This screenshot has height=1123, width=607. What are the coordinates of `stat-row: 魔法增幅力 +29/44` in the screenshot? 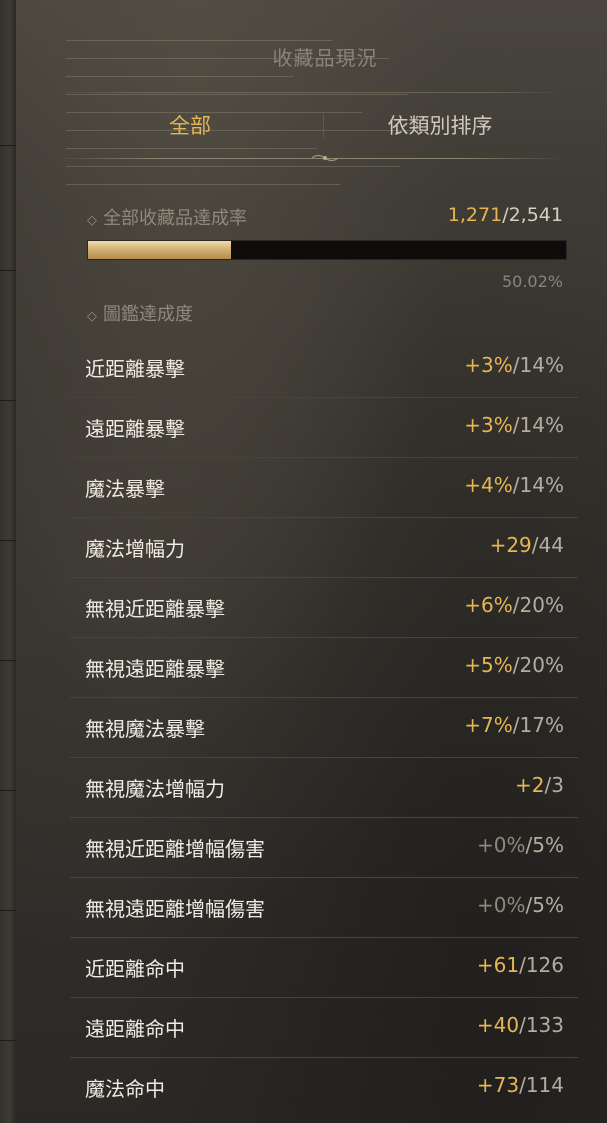 It's located at (324, 548).